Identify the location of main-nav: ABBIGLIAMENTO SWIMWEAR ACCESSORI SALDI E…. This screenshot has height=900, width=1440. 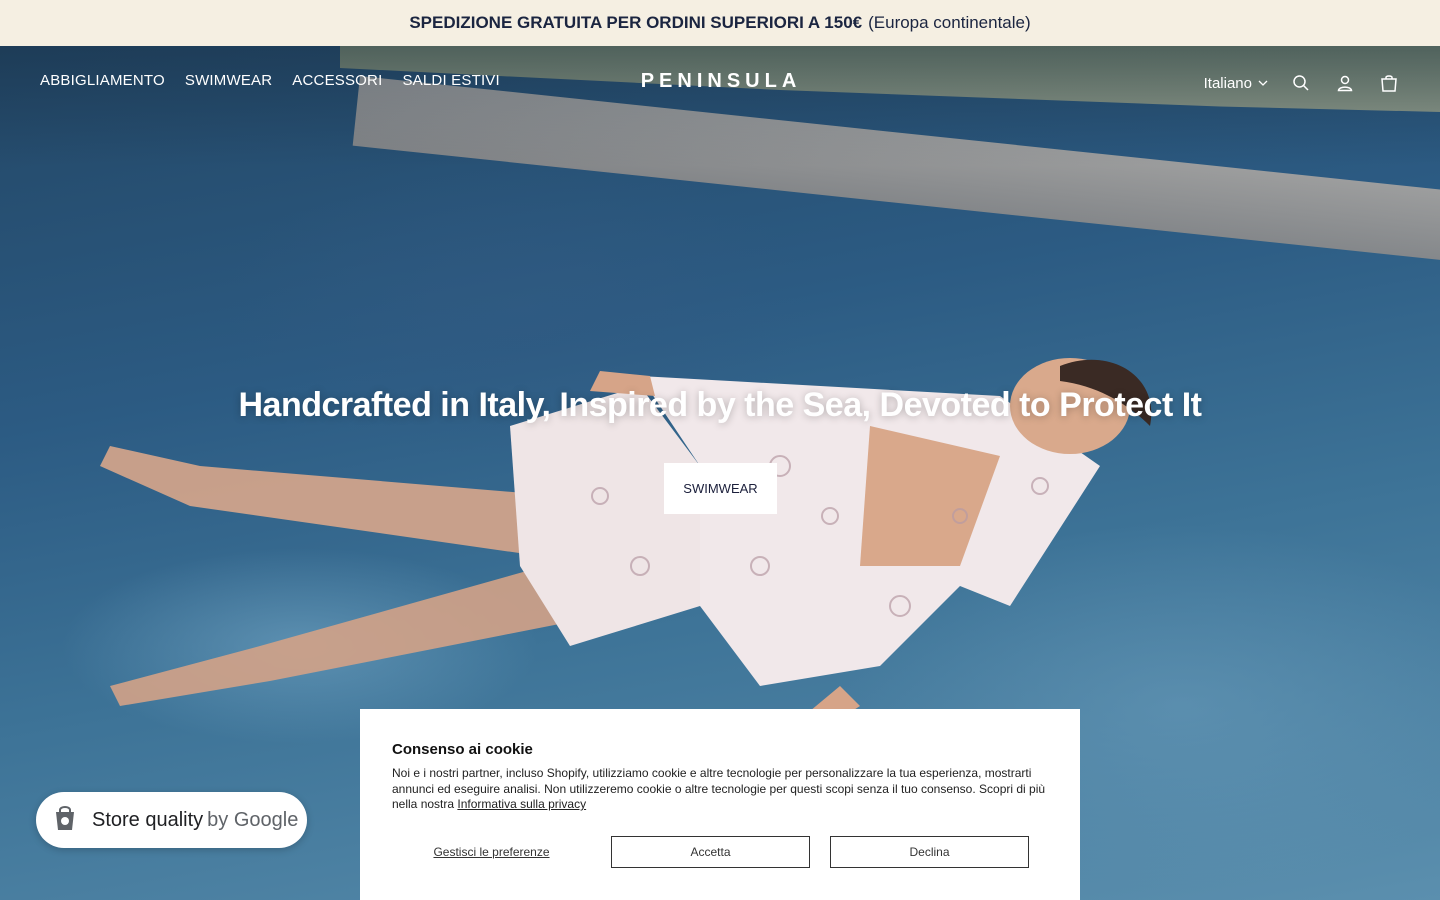
(270, 80).